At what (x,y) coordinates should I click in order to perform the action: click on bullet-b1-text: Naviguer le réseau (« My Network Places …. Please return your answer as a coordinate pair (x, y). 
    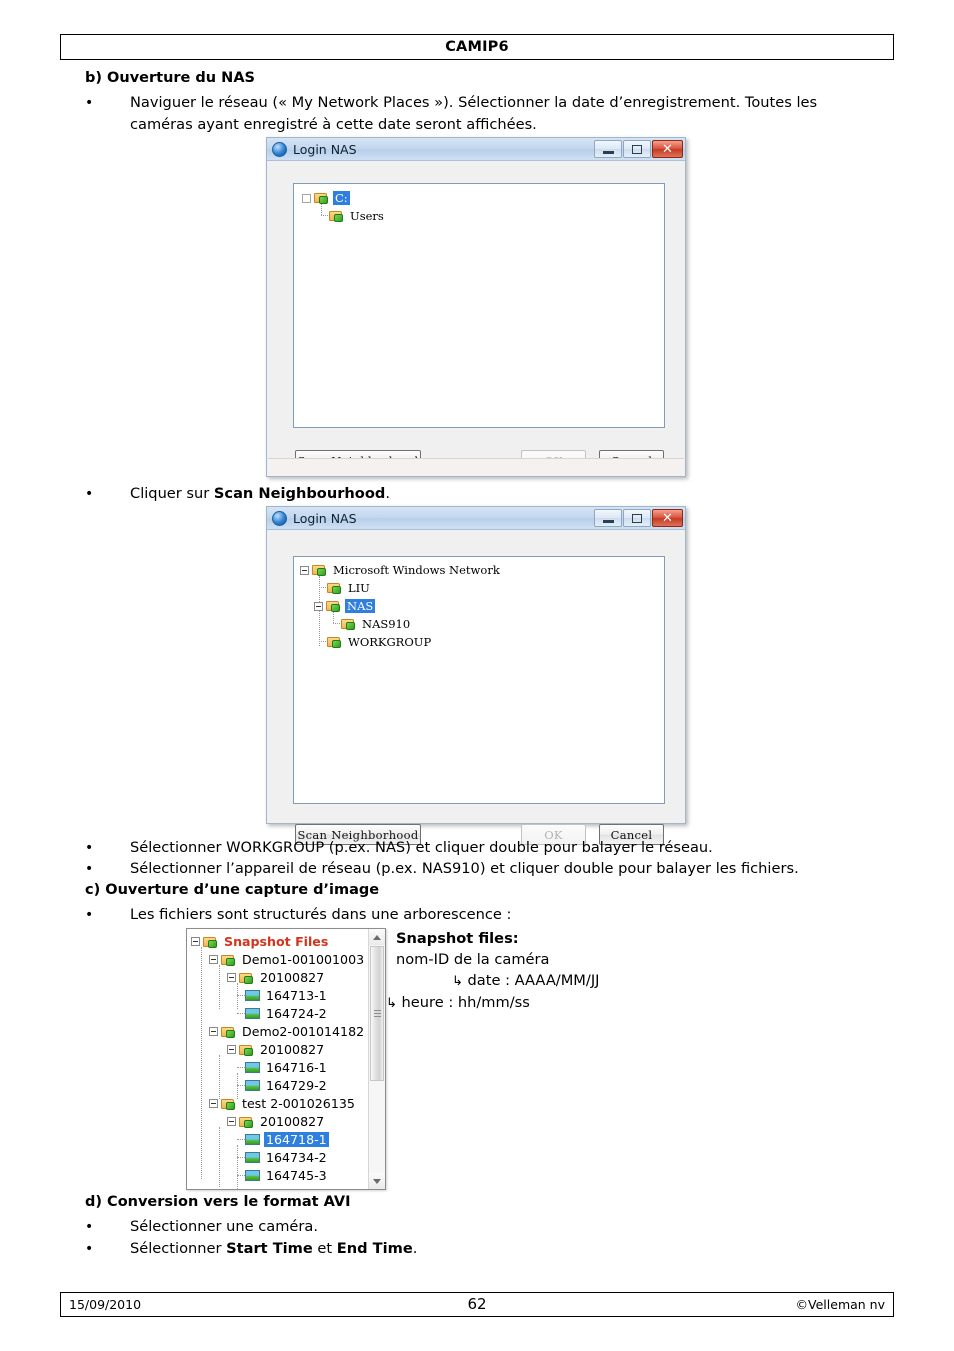
    Looking at the image, I should click on (474, 113).